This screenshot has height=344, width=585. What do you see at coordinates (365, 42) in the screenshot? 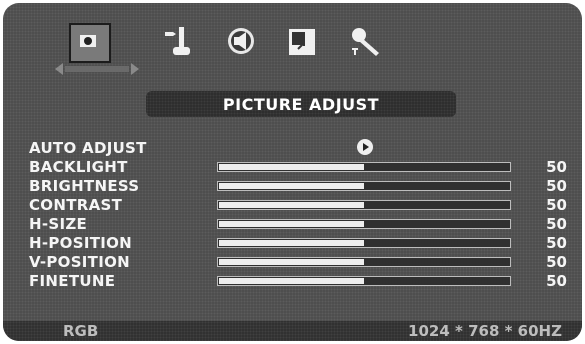
I see `tools-icon` at bounding box center [365, 42].